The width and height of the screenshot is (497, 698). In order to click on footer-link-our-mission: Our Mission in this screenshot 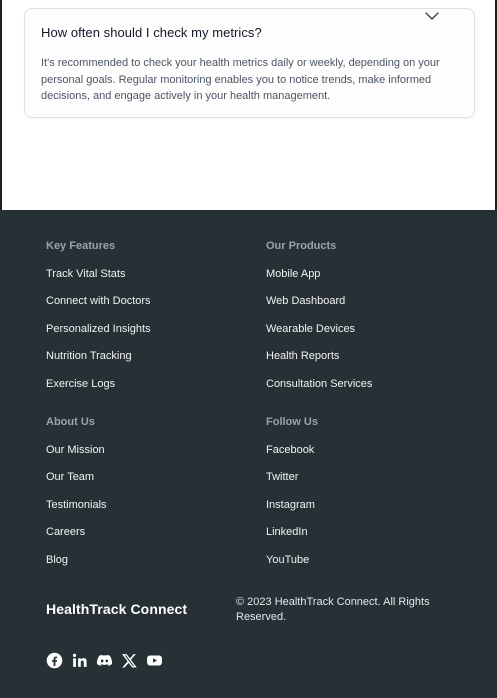, I will do `click(76, 450)`.